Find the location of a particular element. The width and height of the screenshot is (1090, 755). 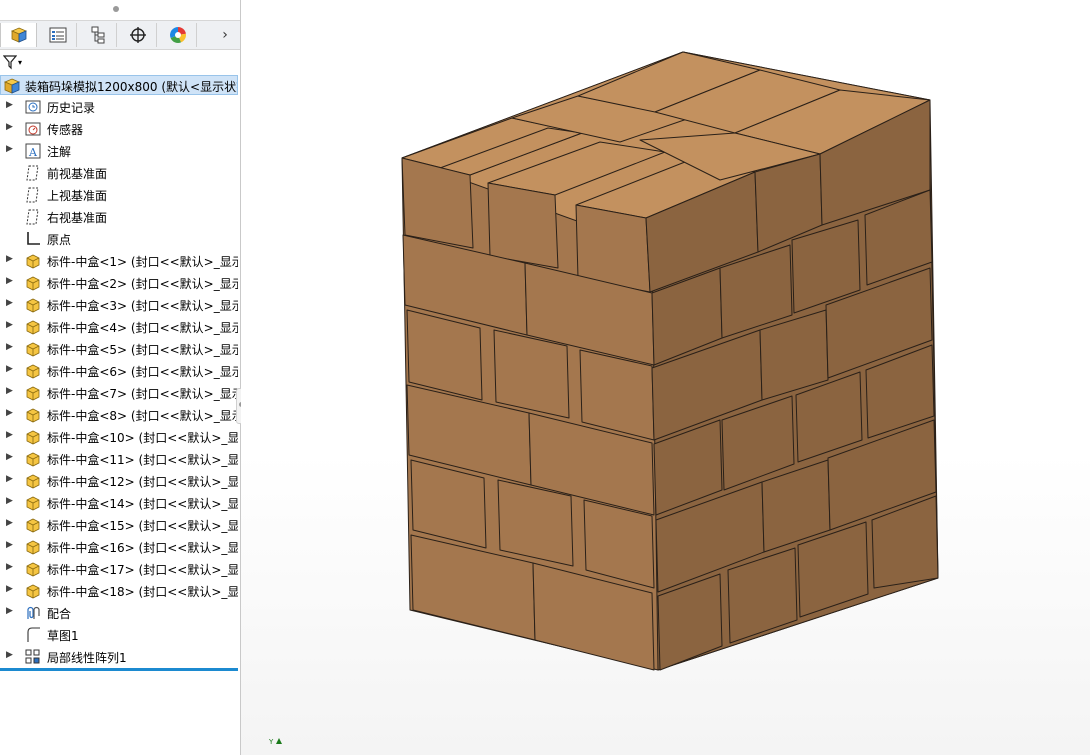

more-tabs-chevron-icon: › is located at coordinates (225, 35).